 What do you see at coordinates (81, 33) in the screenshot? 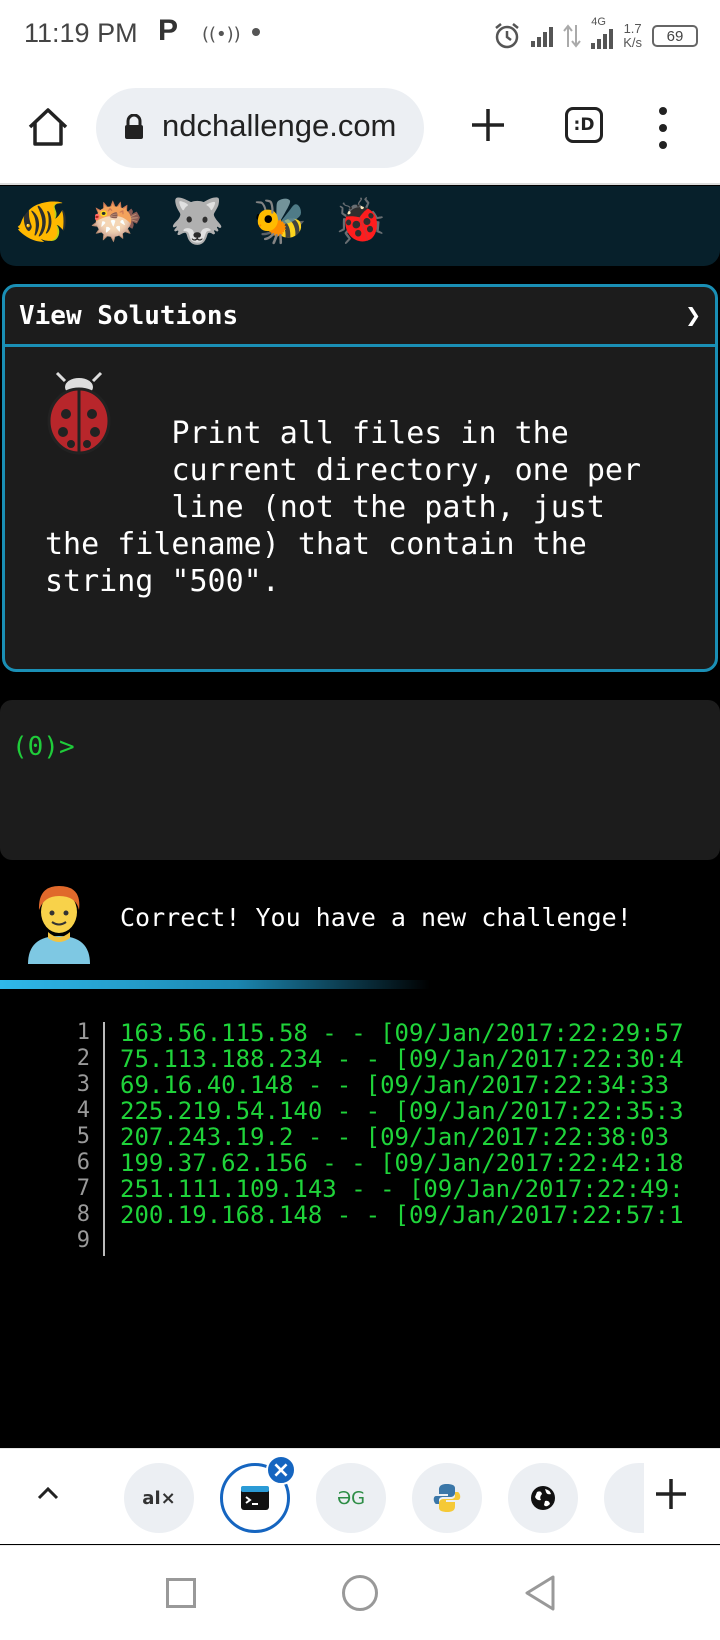
I see `status-time: 11:19 PM` at bounding box center [81, 33].